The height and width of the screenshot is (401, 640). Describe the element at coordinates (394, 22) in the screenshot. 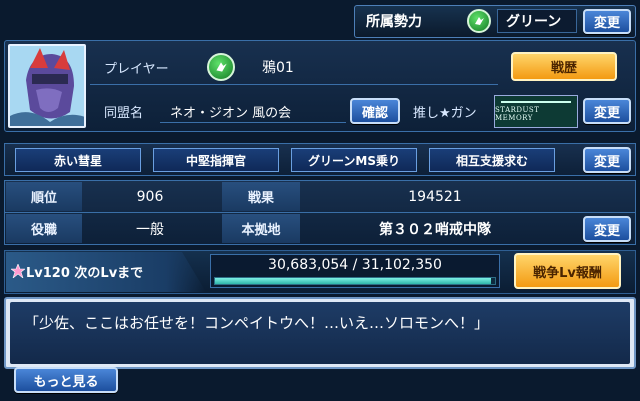

I see `affiliation-label: 所属勢力` at that location.